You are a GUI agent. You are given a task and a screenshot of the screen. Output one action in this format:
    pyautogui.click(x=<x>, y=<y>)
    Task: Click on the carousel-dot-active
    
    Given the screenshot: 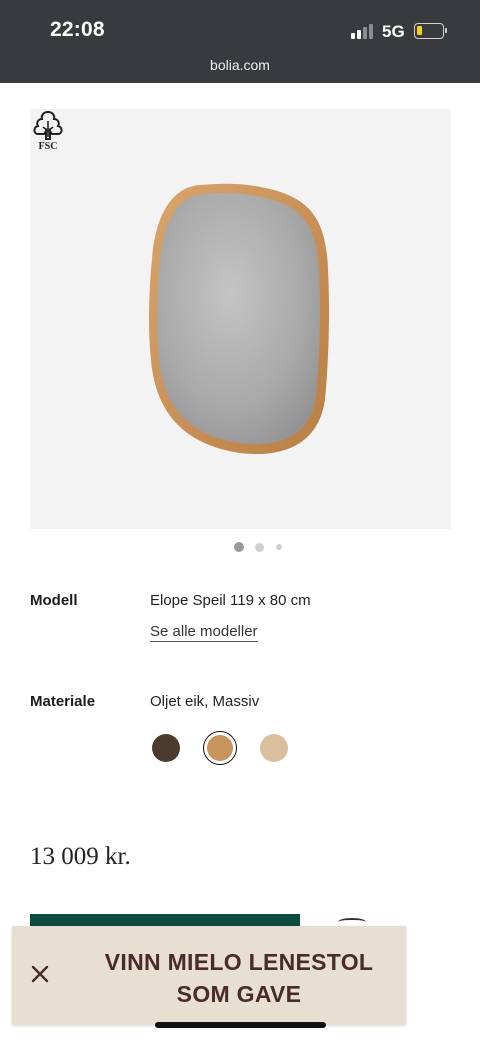 What is the action you would take?
    pyautogui.click(x=239, y=547)
    